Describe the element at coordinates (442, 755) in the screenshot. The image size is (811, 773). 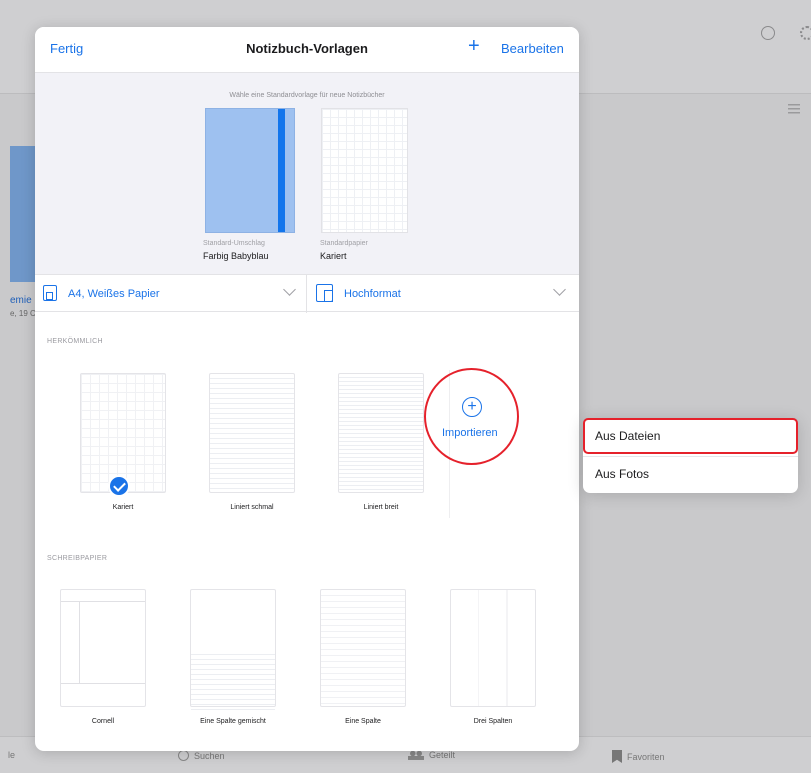
I see `tab-shared-label: Geteilt` at that location.